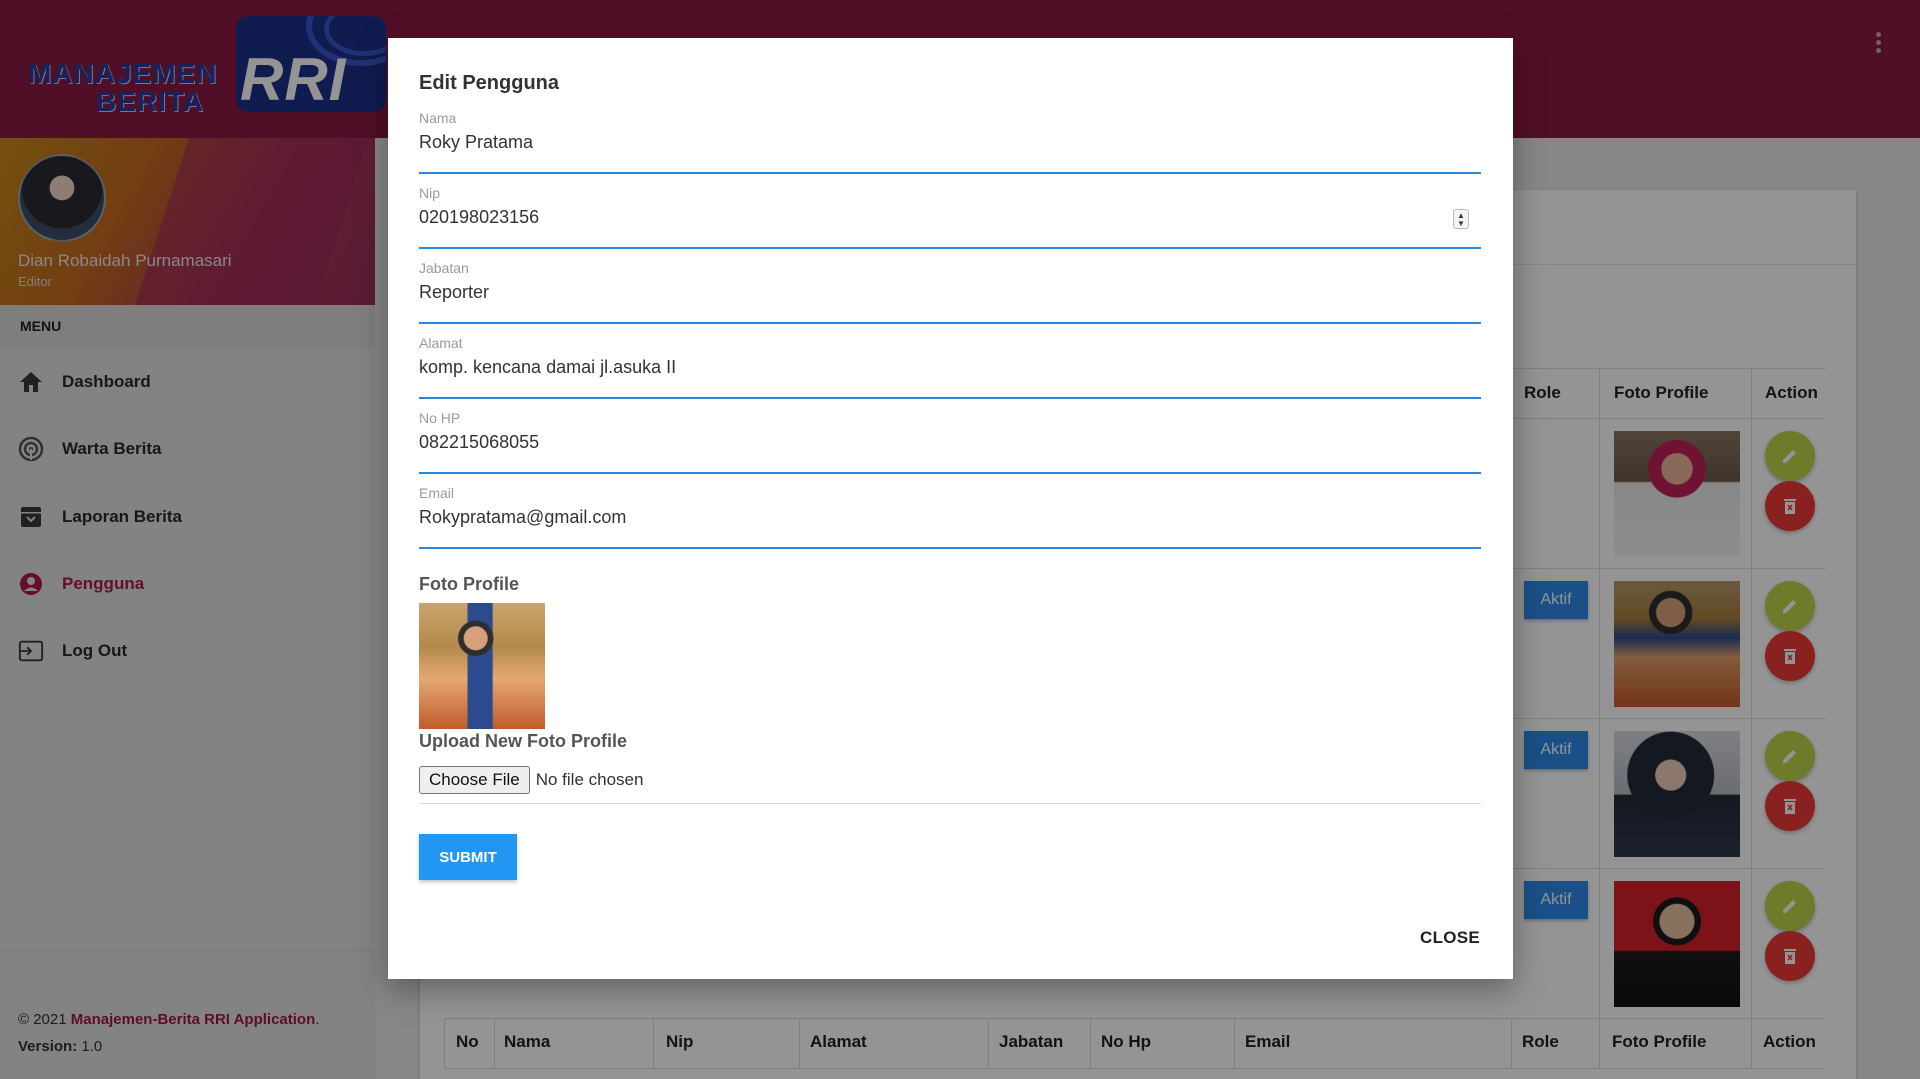 Image resolution: width=1920 pixels, height=1079 pixels. Describe the element at coordinates (454, 292) in the screenshot. I see `field-value: Reporter` at that location.